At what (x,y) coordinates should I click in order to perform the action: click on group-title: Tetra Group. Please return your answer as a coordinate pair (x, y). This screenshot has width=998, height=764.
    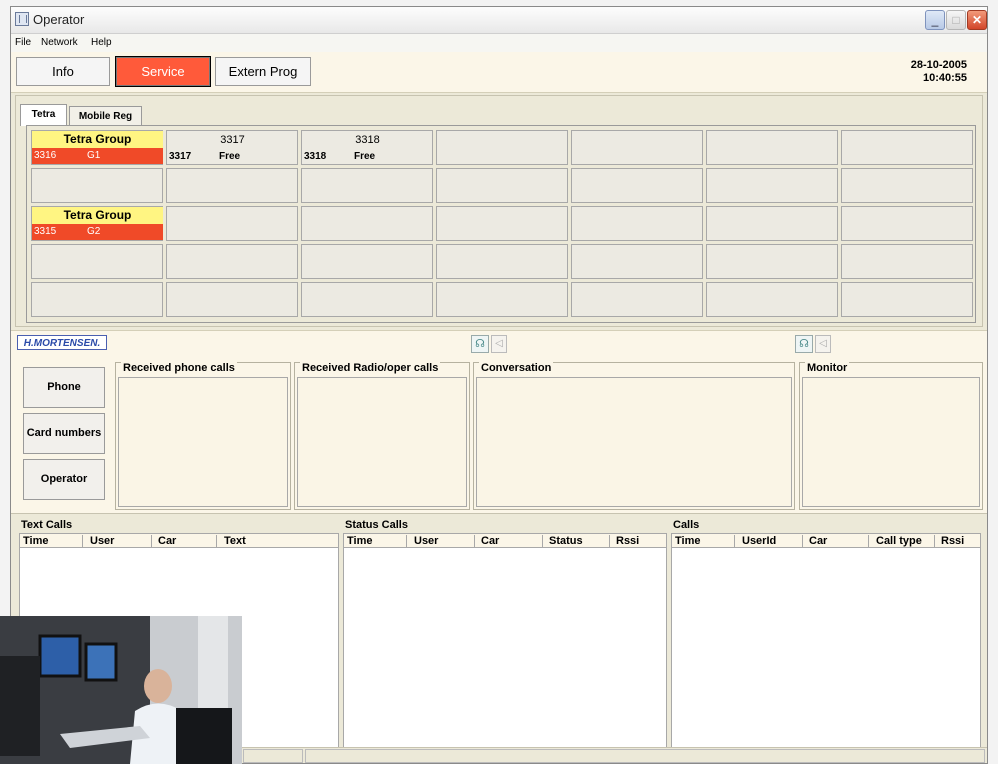
    Looking at the image, I should click on (97, 215).